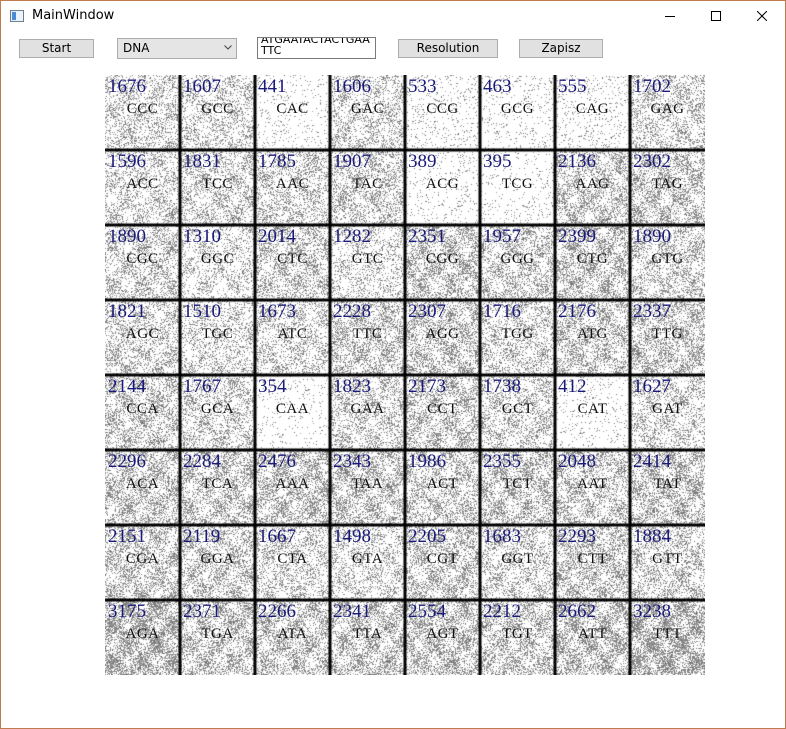 This screenshot has height=729, width=786. Describe the element at coordinates (577, 311) in the screenshot. I see `codon-count: 2176` at that location.